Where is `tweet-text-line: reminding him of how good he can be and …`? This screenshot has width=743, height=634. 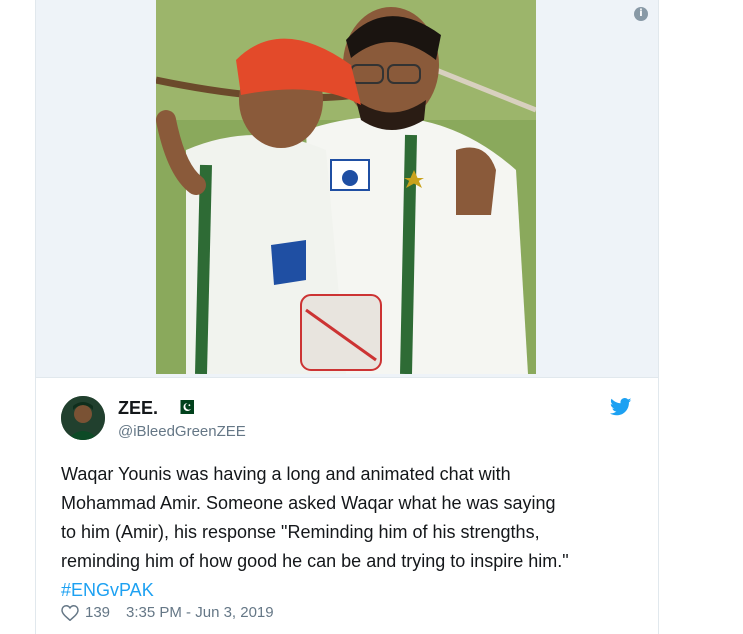
tweet-text-line: reminding him of how good he can be and … is located at coordinates (315, 561).